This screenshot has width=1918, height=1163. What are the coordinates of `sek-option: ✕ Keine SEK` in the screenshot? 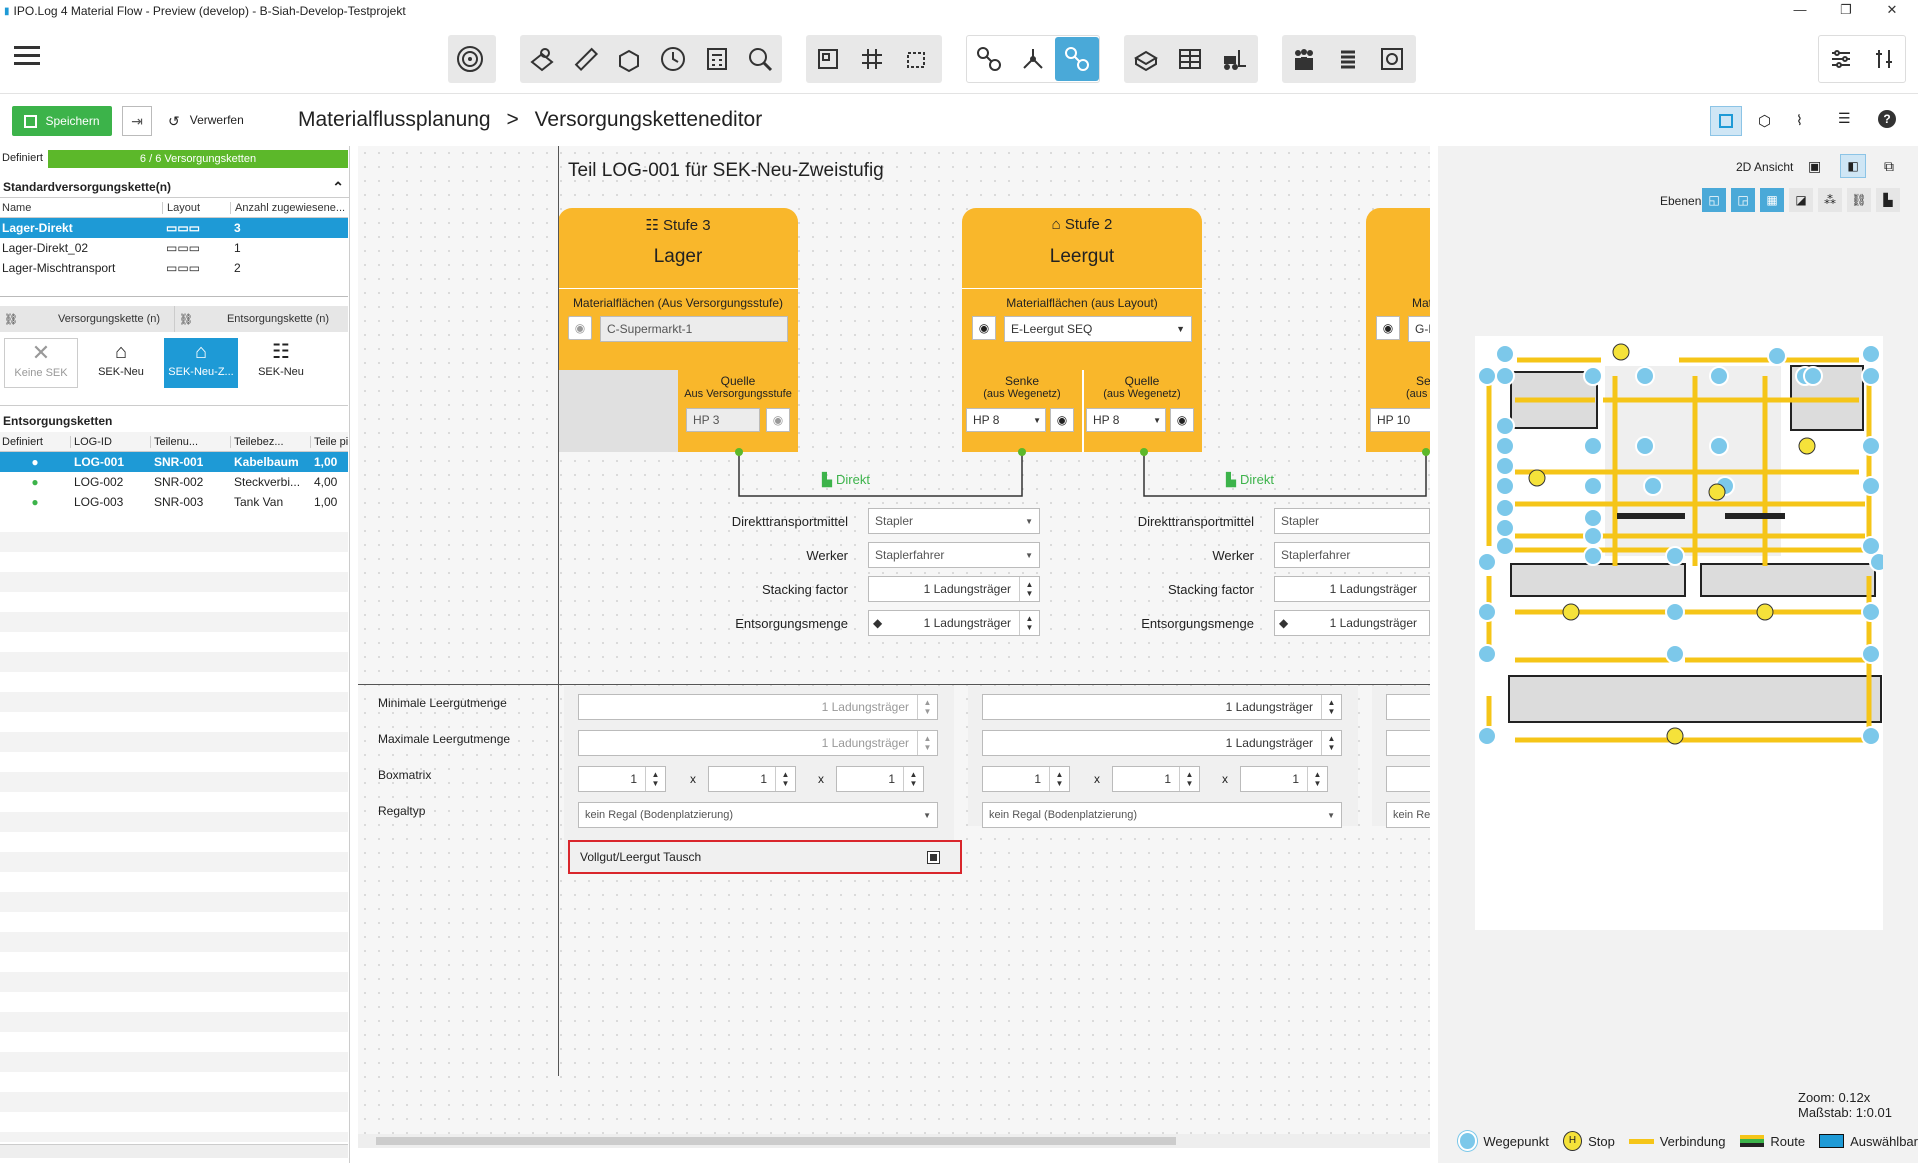 It's located at (41, 363).